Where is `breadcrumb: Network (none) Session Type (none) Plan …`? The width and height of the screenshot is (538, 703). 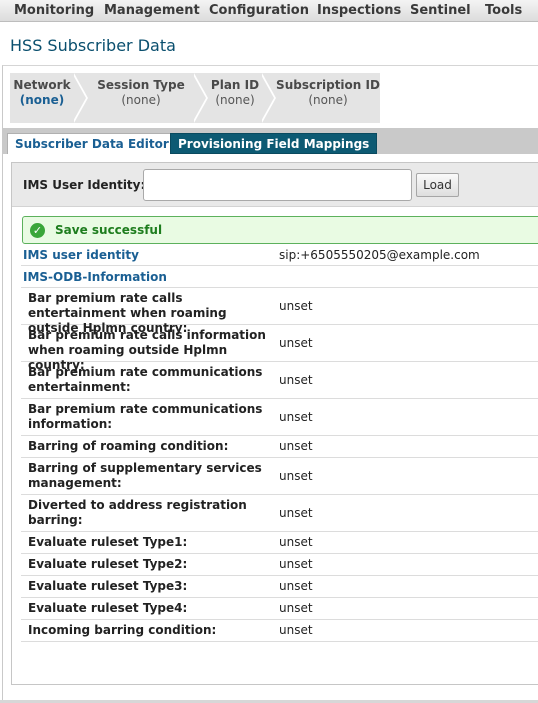 breadcrumb: Network (none) Session Type (none) Plan … is located at coordinates (195, 98).